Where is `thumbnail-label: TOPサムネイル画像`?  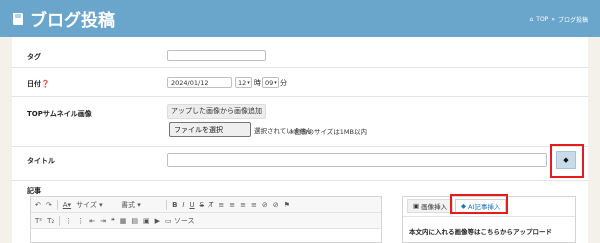
thumbnail-label: TOPサムネイル画像 is located at coordinates (59, 114).